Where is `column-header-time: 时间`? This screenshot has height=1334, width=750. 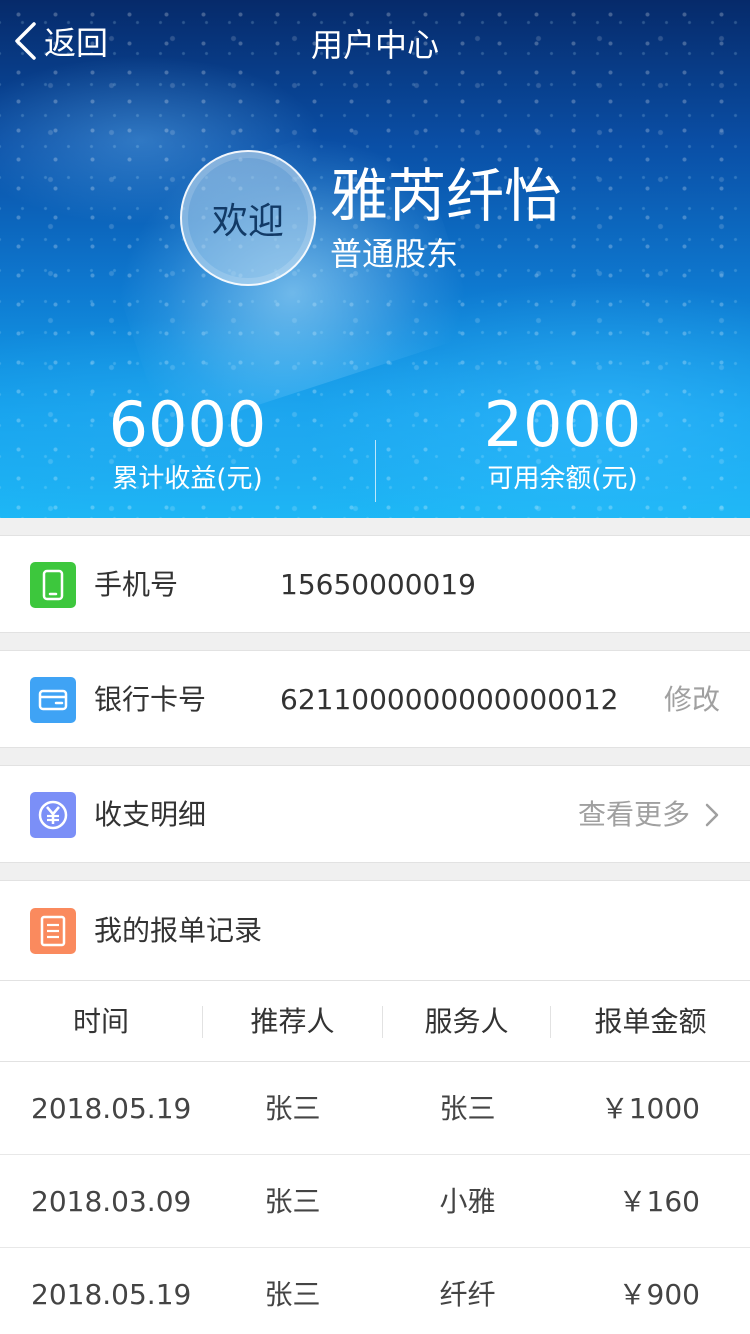 column-header-time: 时间 is located at coordinates (100, 1021).